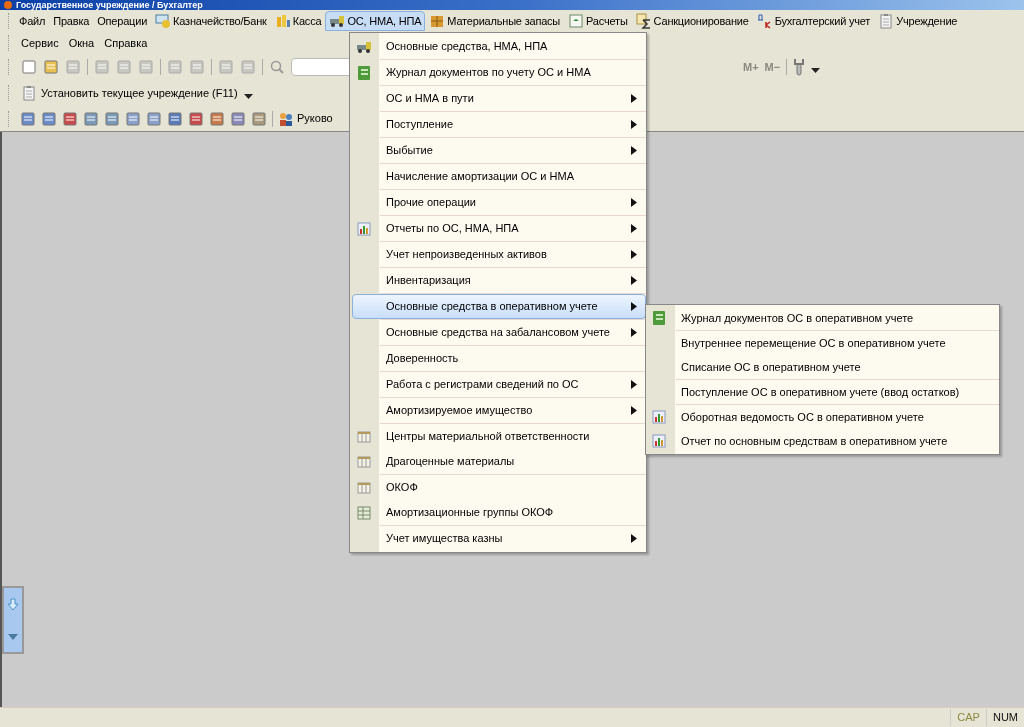 Image resolution: width=1024 pixels, height=727 pixels. What do you see at coordinates (437, 21) in the screenshot?
I see `boxes-icon` at bounding box center [437, 21].